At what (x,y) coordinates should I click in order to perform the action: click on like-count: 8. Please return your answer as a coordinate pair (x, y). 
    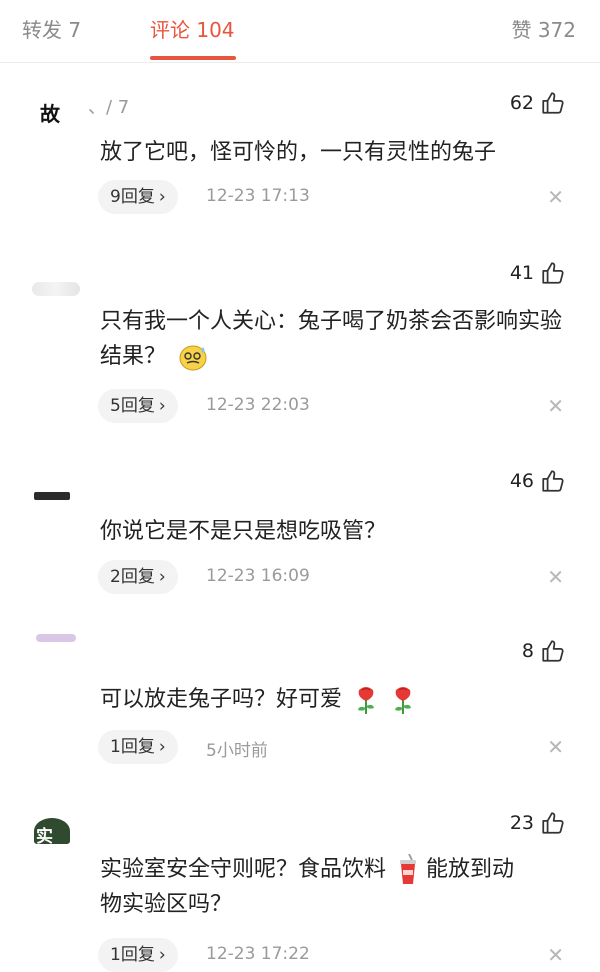
    Looking at the image, I should click on (527, 651).